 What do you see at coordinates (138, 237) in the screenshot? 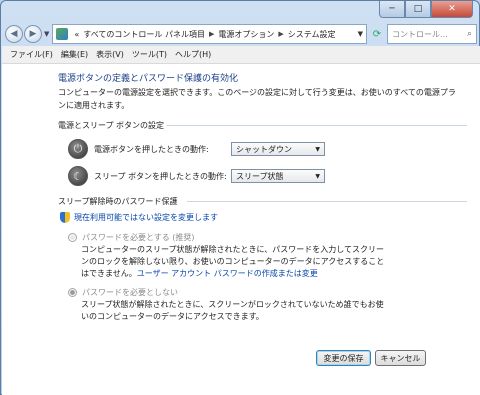
I see `require-password-label: パスワードを必要とする (推奨)` at bounding box center [138, 237].